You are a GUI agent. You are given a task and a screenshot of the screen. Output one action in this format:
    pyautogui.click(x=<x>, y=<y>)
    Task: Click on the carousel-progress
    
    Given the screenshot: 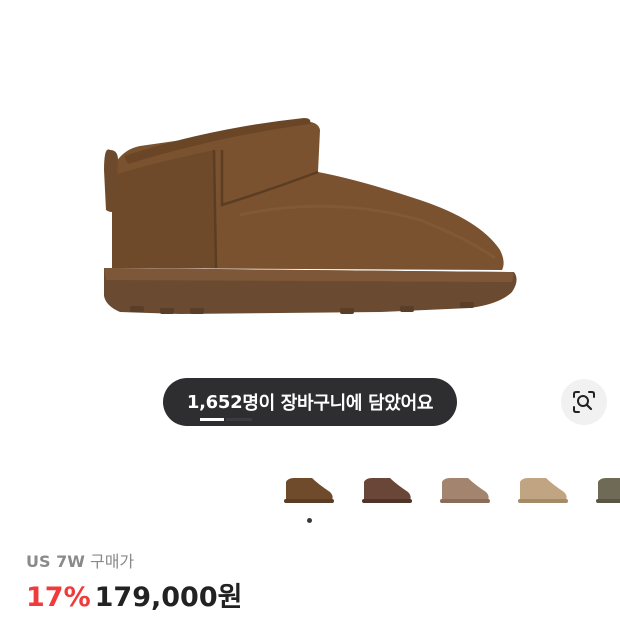 What is the action you would take?
    pyautogui.click(x=226, y=419)
    